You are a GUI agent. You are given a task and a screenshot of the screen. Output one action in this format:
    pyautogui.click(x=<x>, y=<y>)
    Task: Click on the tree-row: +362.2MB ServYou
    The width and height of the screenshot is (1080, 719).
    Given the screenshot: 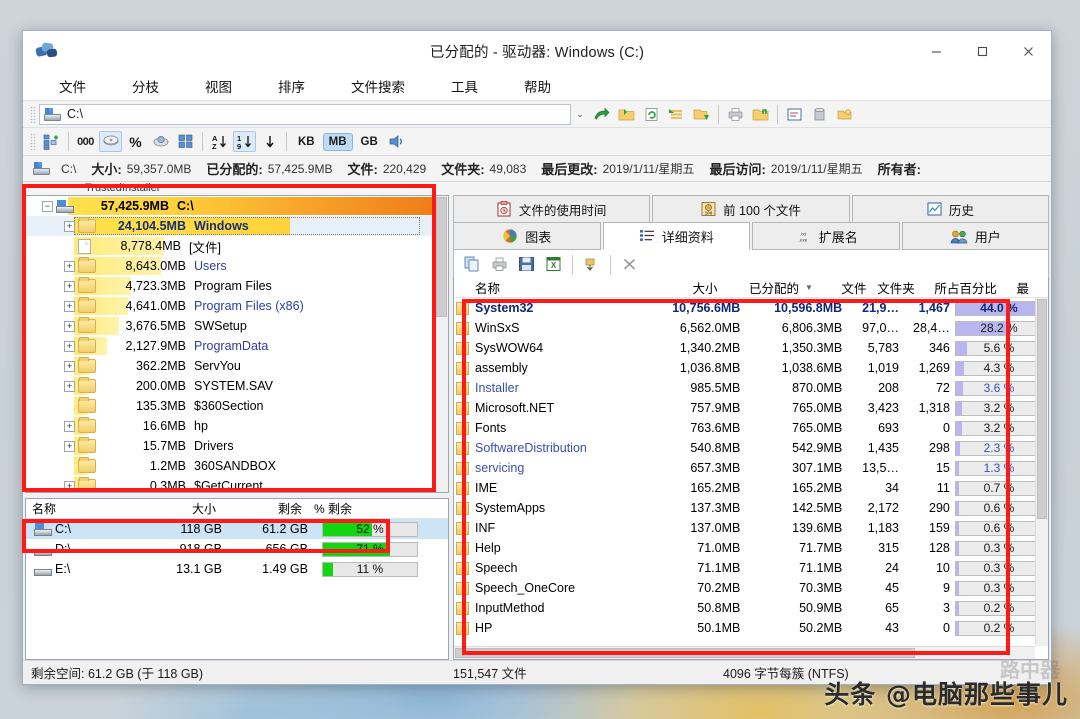 What is the action you would take?
    pyautogui.click(x=230, y=366)
    